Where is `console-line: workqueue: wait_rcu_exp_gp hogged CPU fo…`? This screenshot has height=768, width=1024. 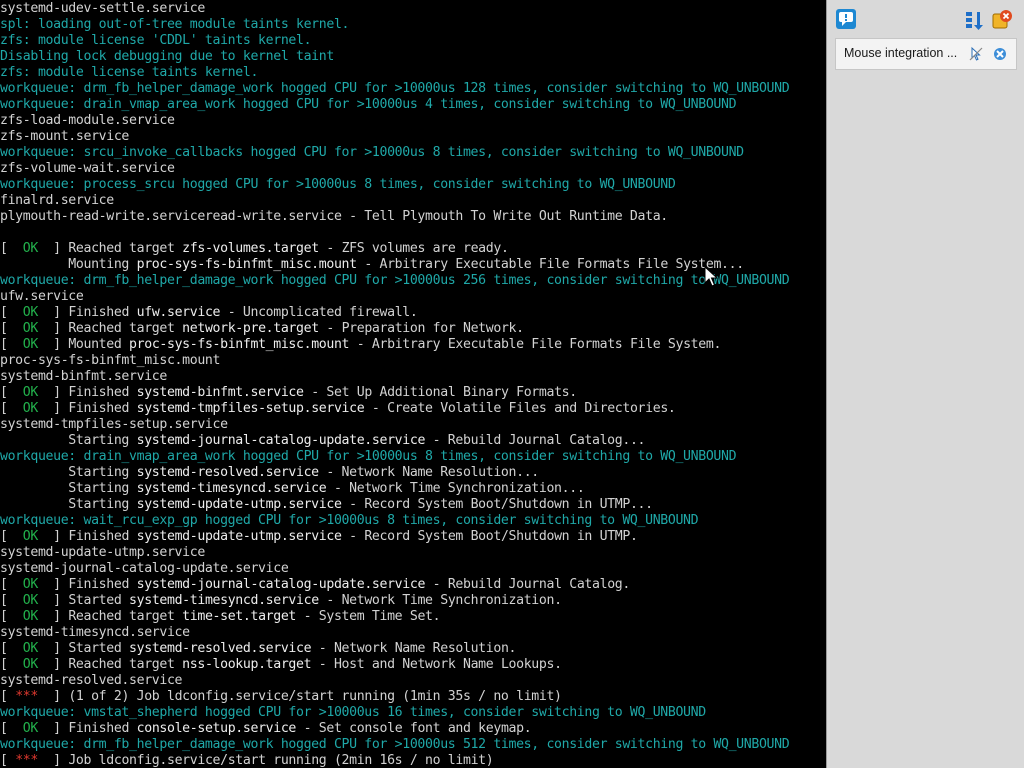
console-line: workqueue: wait_rcu_exp_gp hogged CPU fo… is located at coordinates (413, 521).